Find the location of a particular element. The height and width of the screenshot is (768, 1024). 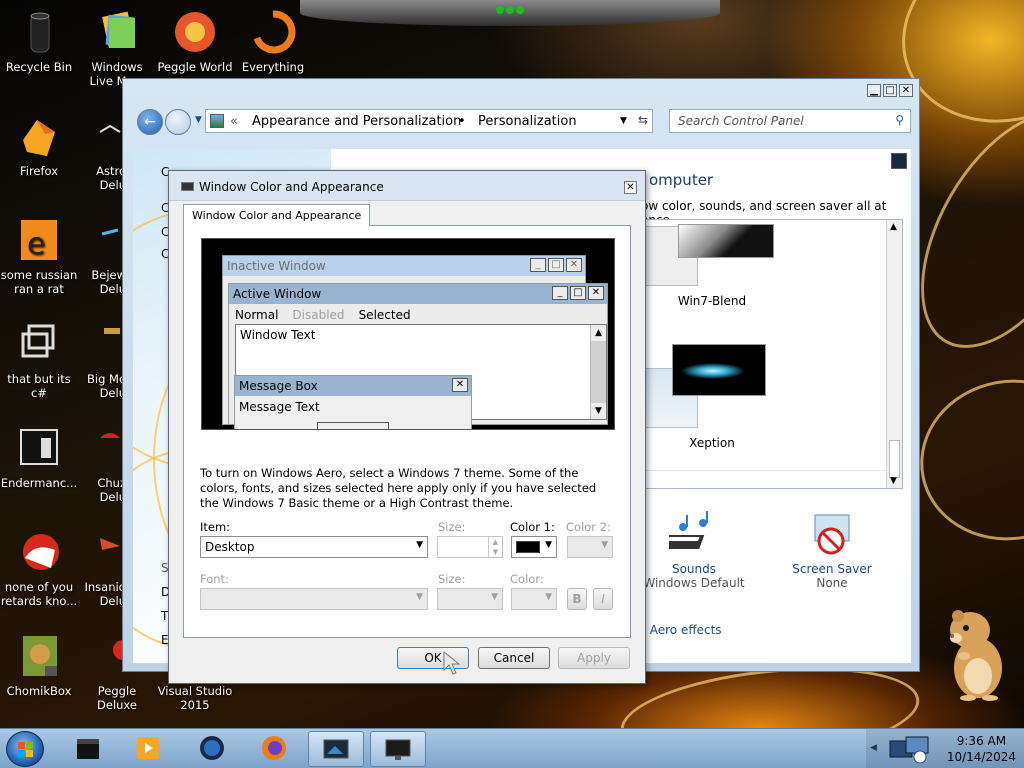

black-box-icon is located at coordinates (88, 748).